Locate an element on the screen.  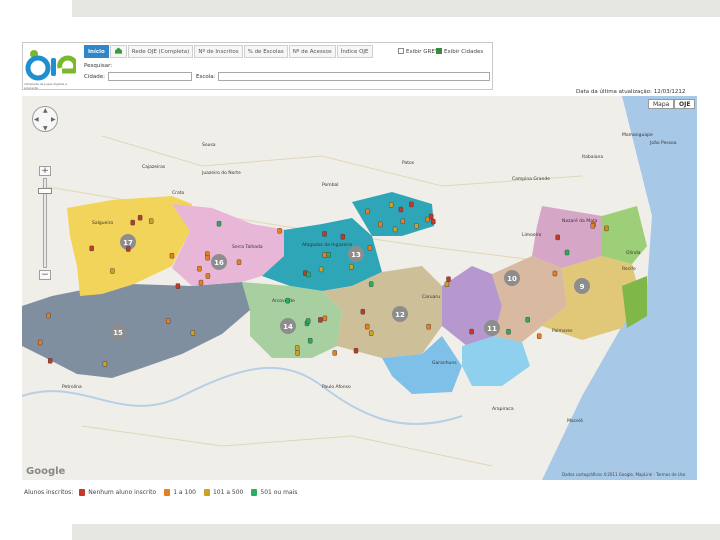
city-input is located at coordinates (150, 76).